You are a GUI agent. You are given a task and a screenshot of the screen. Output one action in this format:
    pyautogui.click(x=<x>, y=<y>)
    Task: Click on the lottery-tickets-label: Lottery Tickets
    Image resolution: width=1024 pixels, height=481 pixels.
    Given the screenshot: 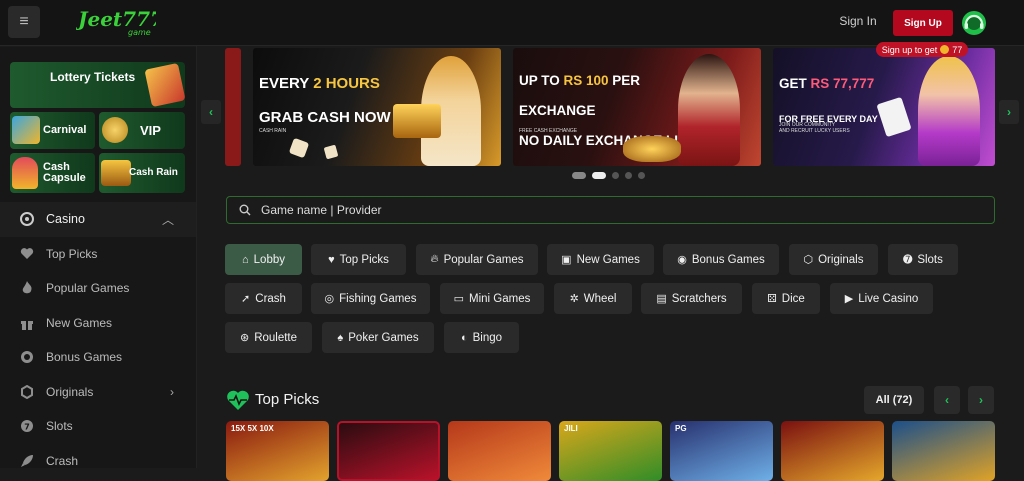 What is the action you would take?
    pyautogui.click(x=93, y=77)
    